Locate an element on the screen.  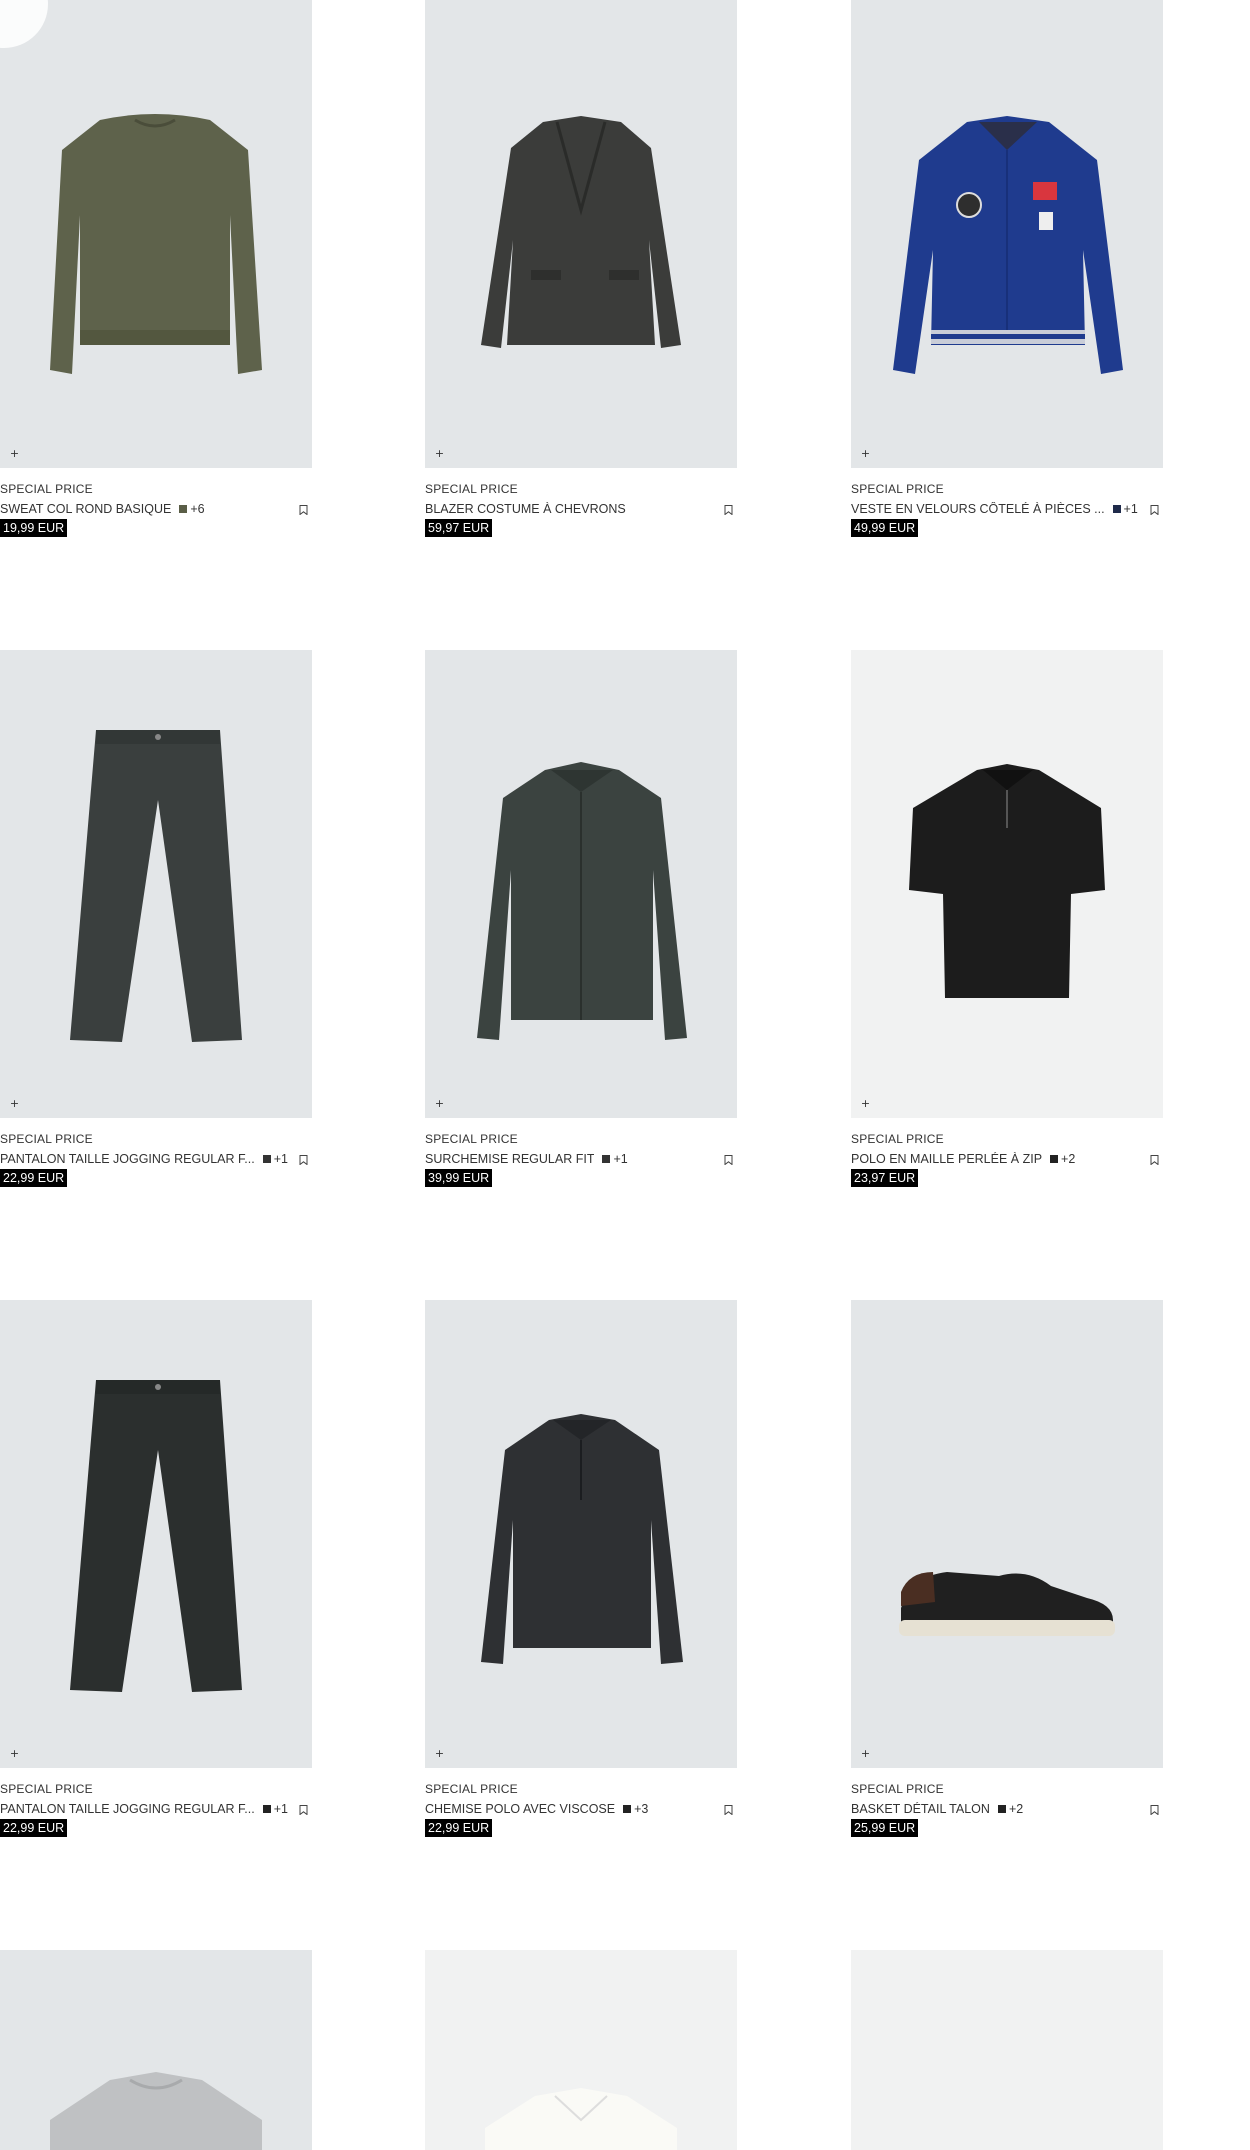
jacket-image is located at coordinates (1008, 245).